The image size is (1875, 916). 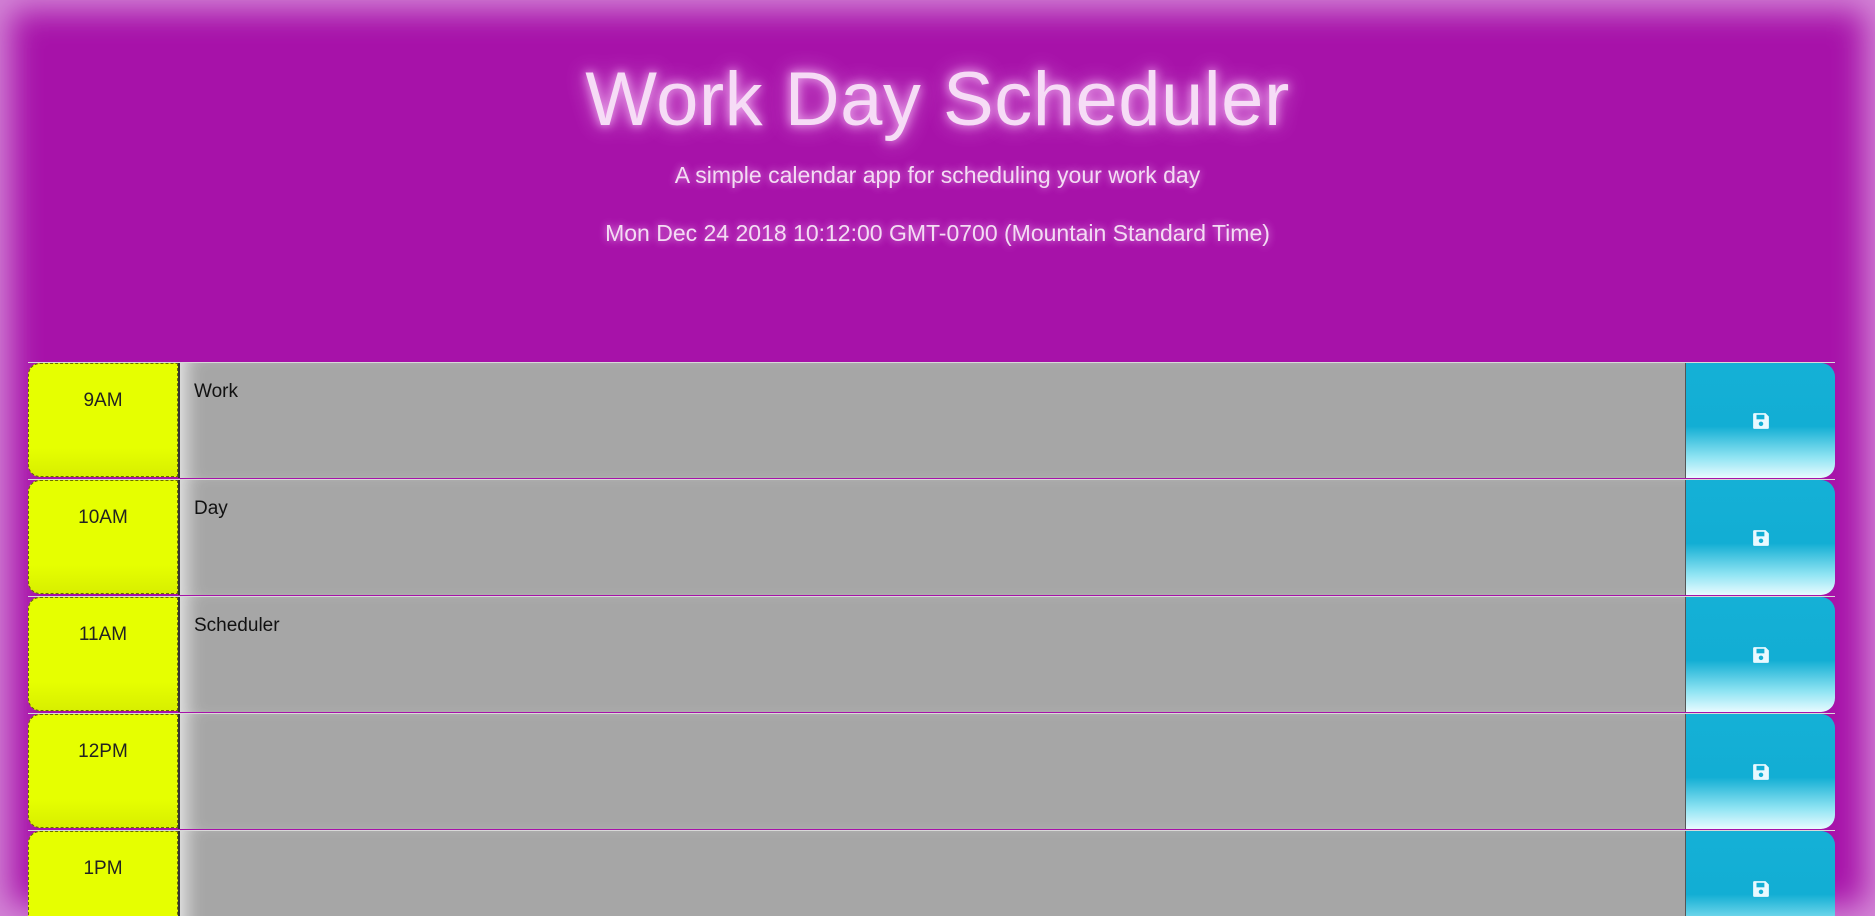 I want to click on event-description-field: Day, so click(x=931, y=537).